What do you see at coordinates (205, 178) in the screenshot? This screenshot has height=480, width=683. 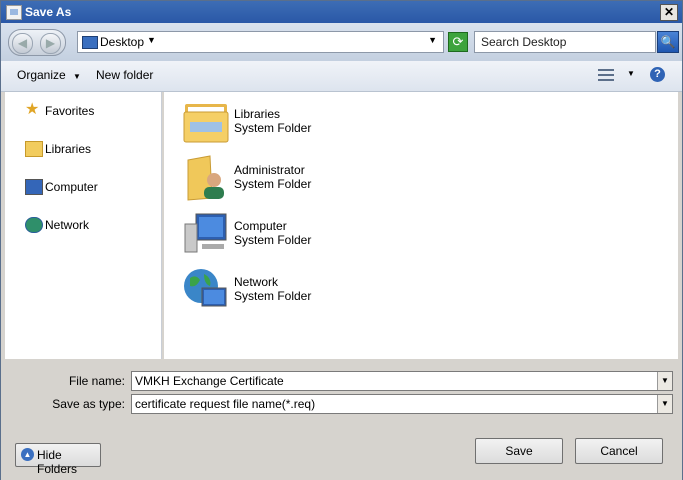 I see `user-folder-icon` at bounding box center [205, 178].